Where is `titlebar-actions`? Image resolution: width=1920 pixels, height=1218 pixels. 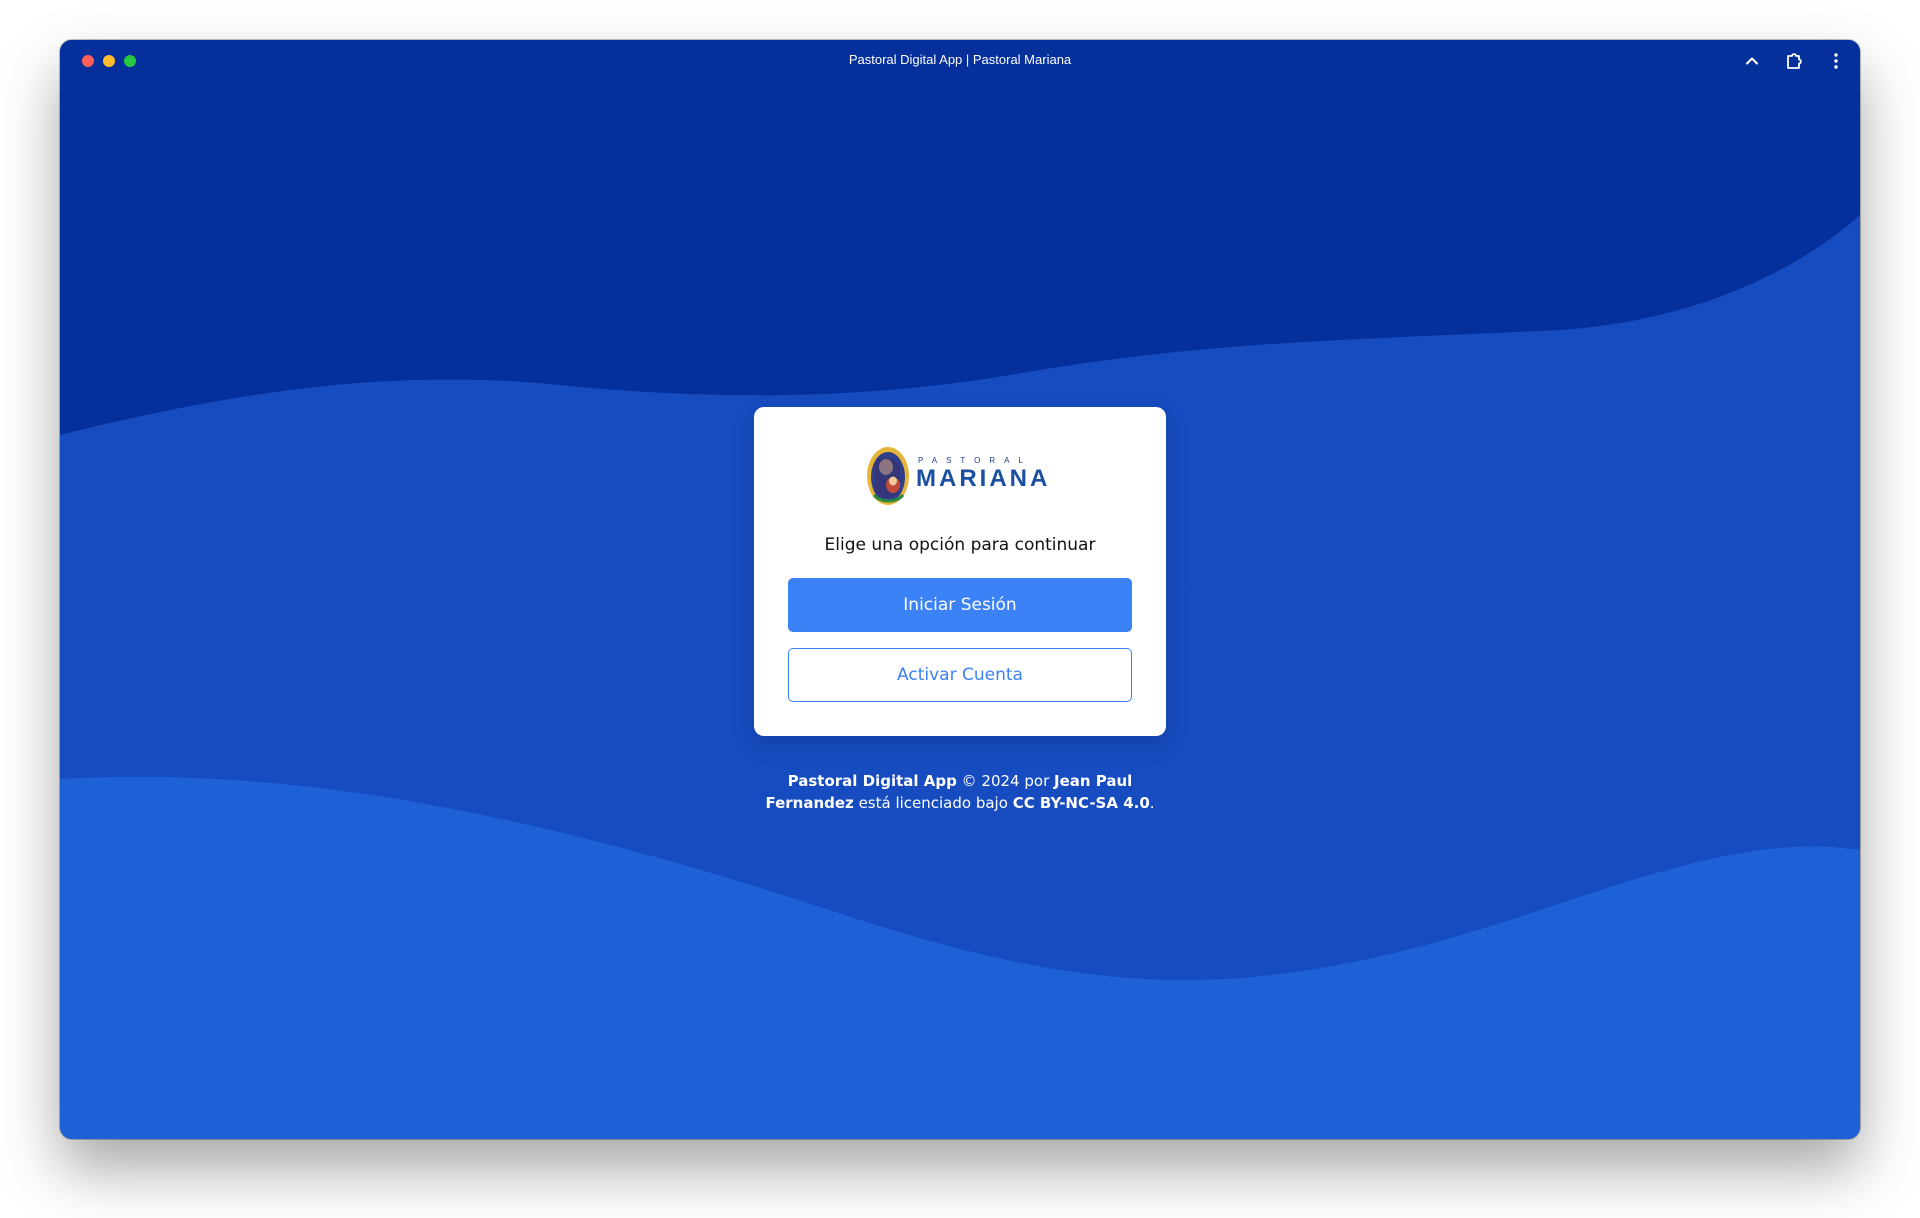 titlebar-actions is located at coordinates (1794, 61).